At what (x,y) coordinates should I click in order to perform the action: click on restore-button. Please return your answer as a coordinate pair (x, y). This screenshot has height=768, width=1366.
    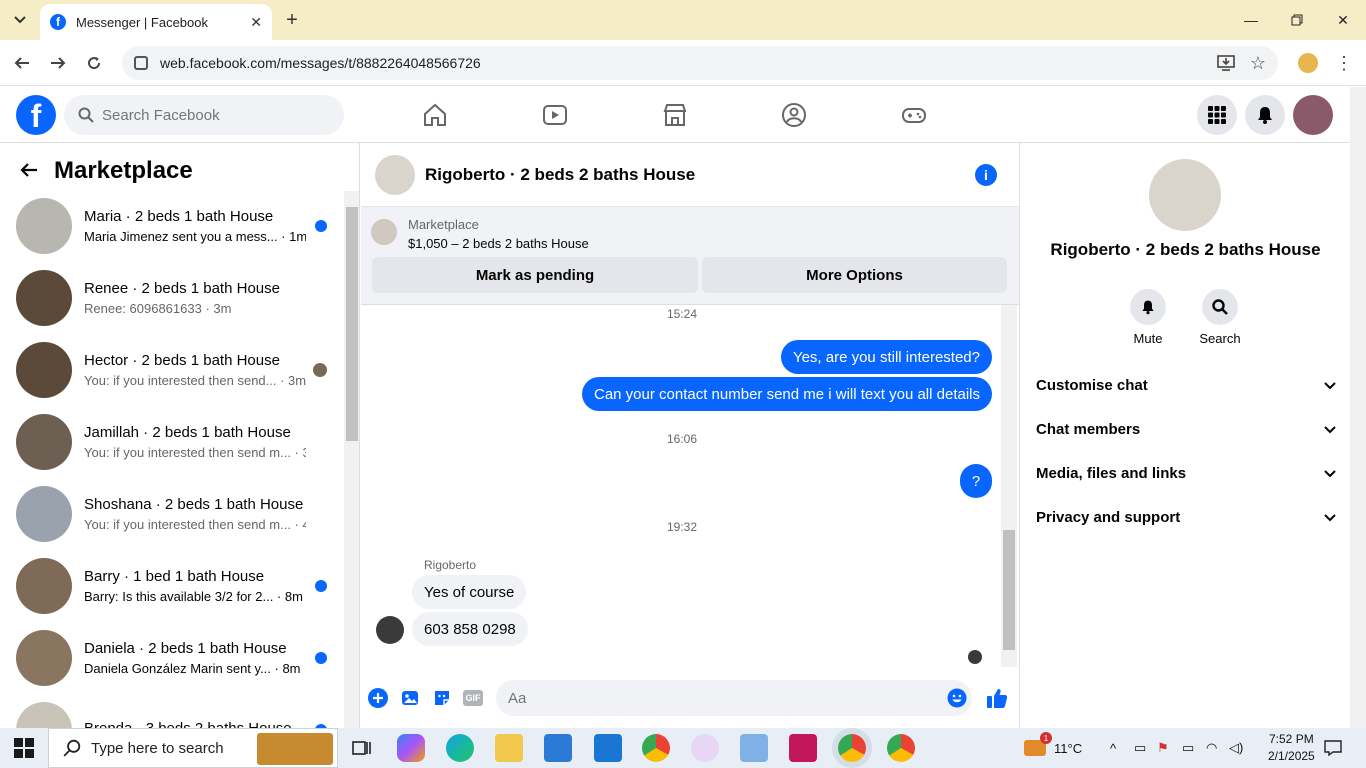
    Looking at the image, I should click on (1297, 20).